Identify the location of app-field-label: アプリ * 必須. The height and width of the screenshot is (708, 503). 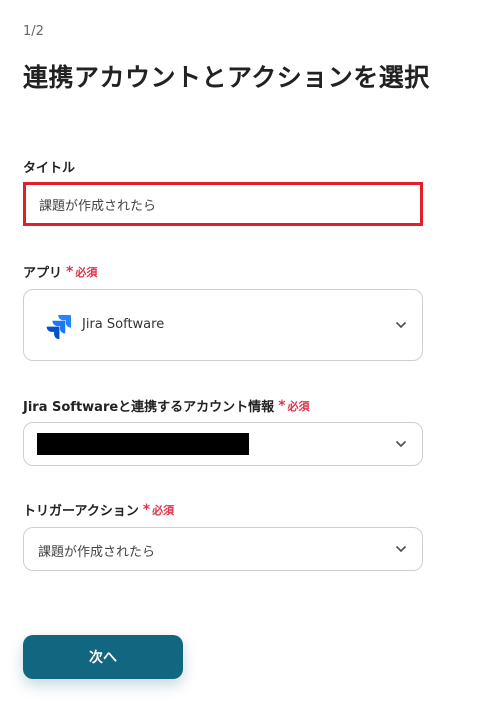
(60, 272).